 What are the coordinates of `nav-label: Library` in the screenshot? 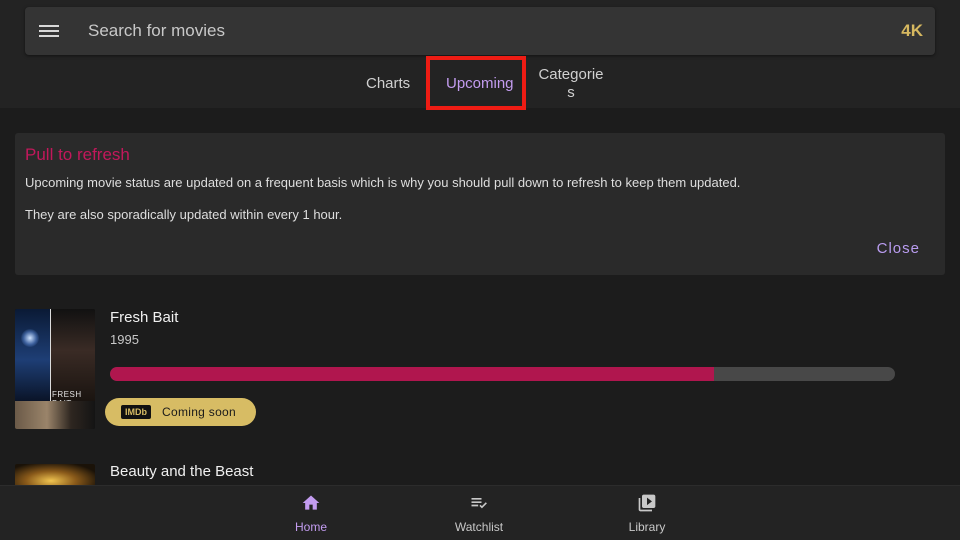 It's located at (647, 527).